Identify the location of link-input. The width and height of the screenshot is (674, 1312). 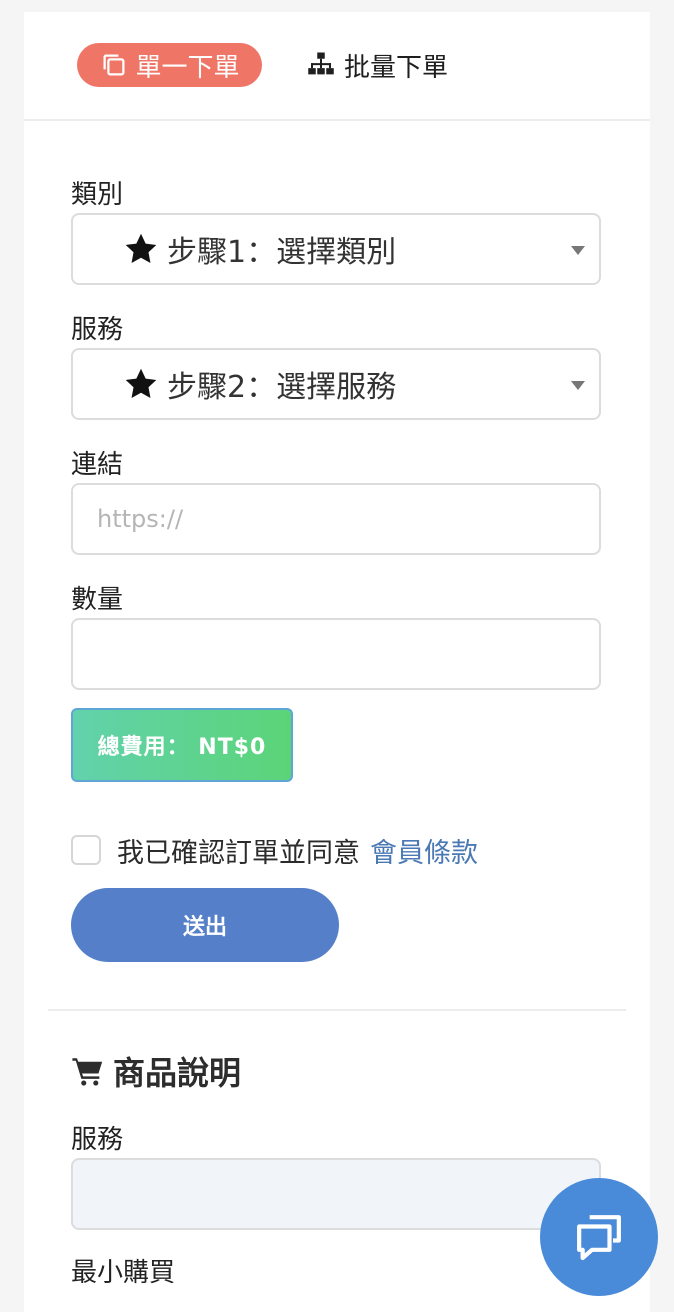
(336, 519).